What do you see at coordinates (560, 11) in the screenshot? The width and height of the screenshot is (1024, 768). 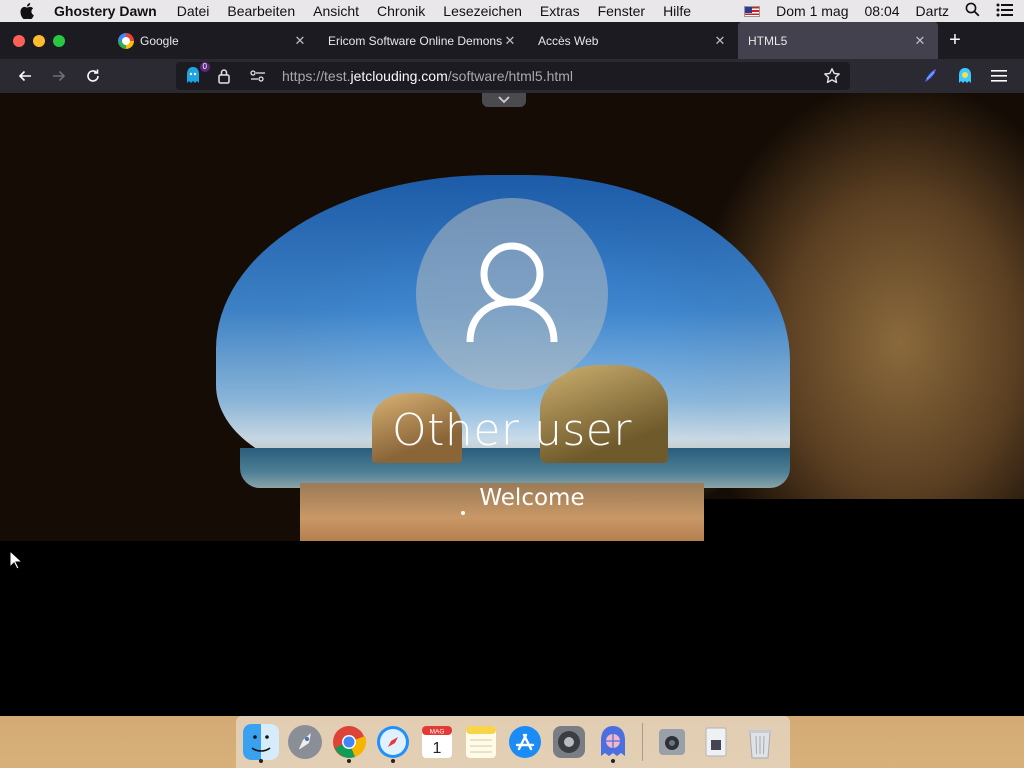 I see `menu-extras: Extras` at bounding box center [560, 11].